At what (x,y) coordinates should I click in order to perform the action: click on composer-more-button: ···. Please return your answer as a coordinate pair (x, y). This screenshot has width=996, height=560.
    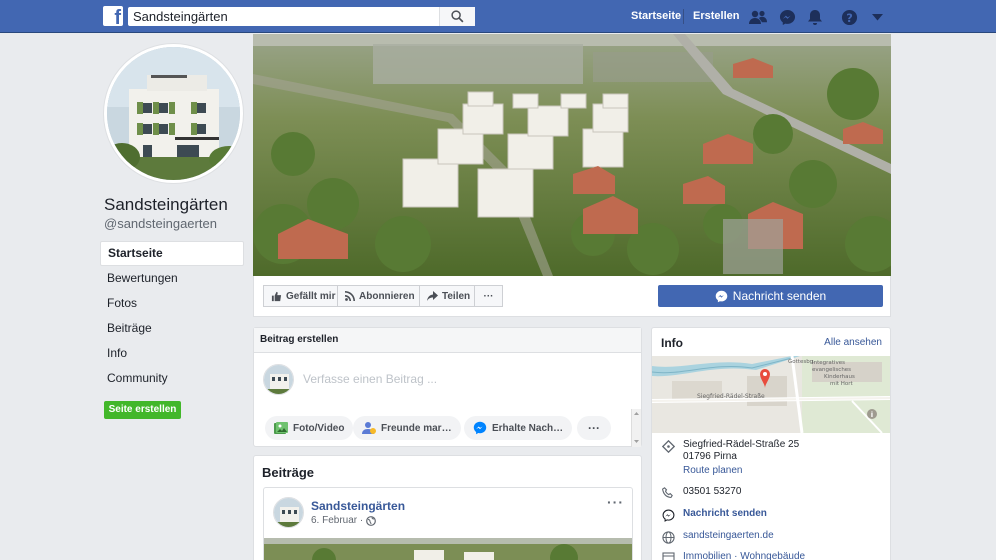
    Looking at the image, I should click on (594, 428).